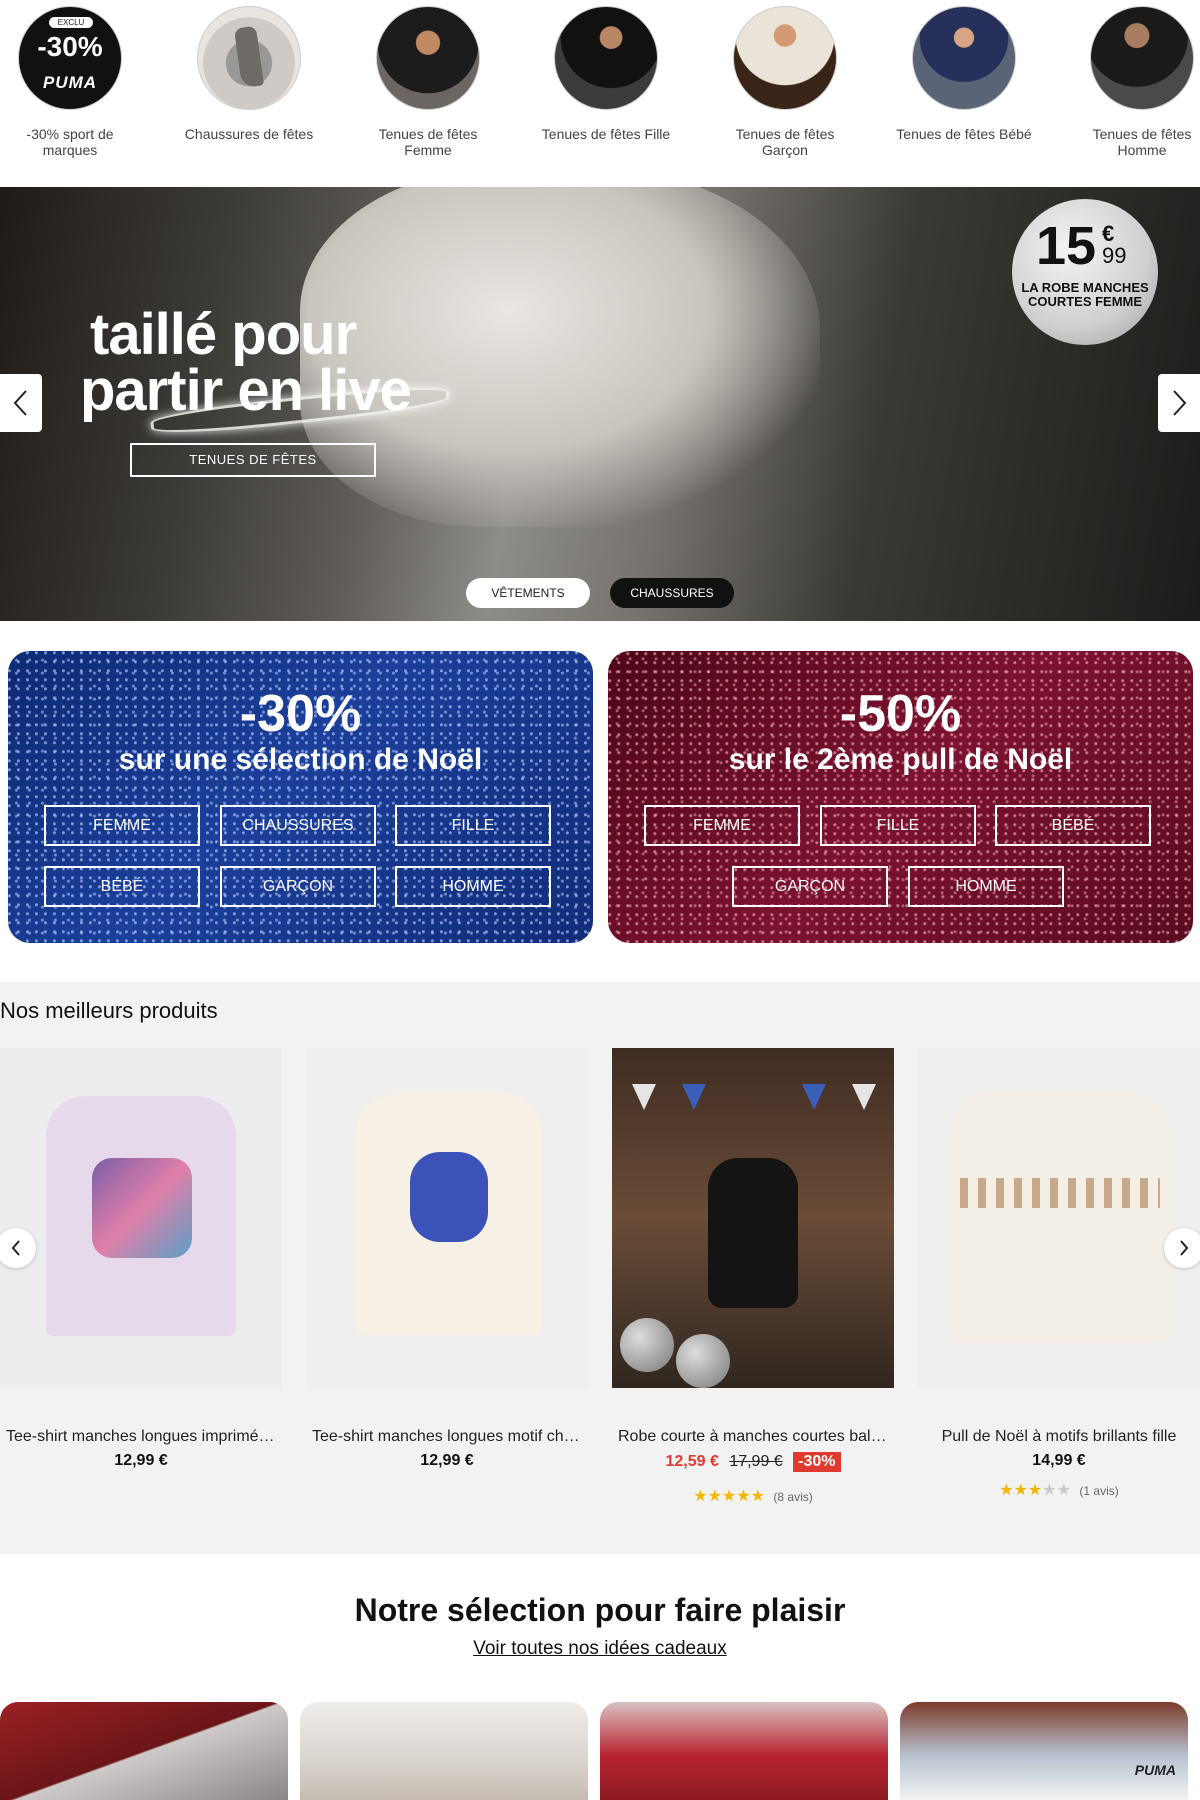 The width and height of the screenshot is (1200, 1800). I want to click on price-cents: 99, so click(1114, 255).